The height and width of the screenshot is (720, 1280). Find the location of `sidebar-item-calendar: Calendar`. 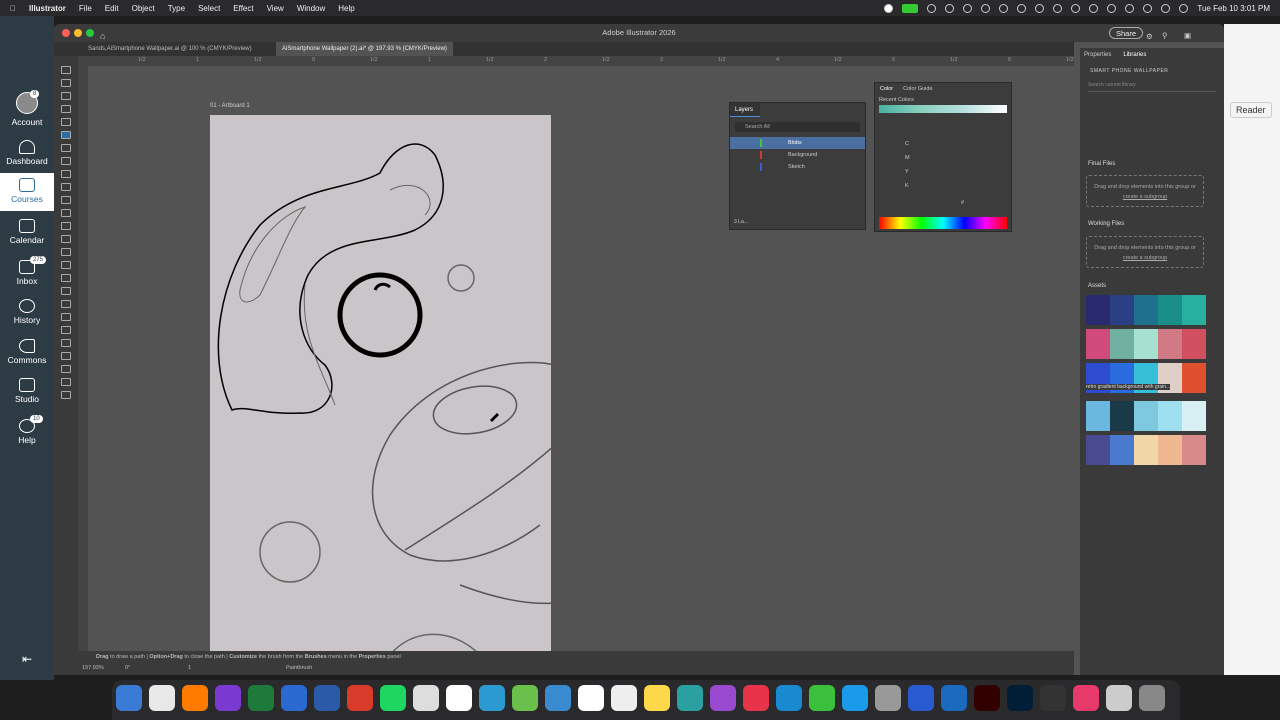

sidebar-item-calendar: Calendar is located at coordinates (27, 232).